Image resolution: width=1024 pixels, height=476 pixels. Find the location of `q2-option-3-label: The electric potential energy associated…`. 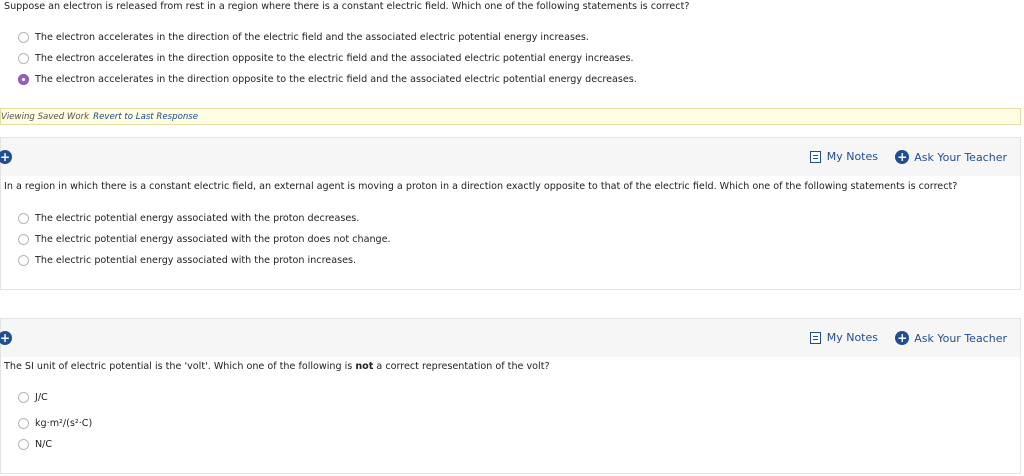

q2-option-3-label: The electric potential energy associated… is located at coordinates (196, 260).